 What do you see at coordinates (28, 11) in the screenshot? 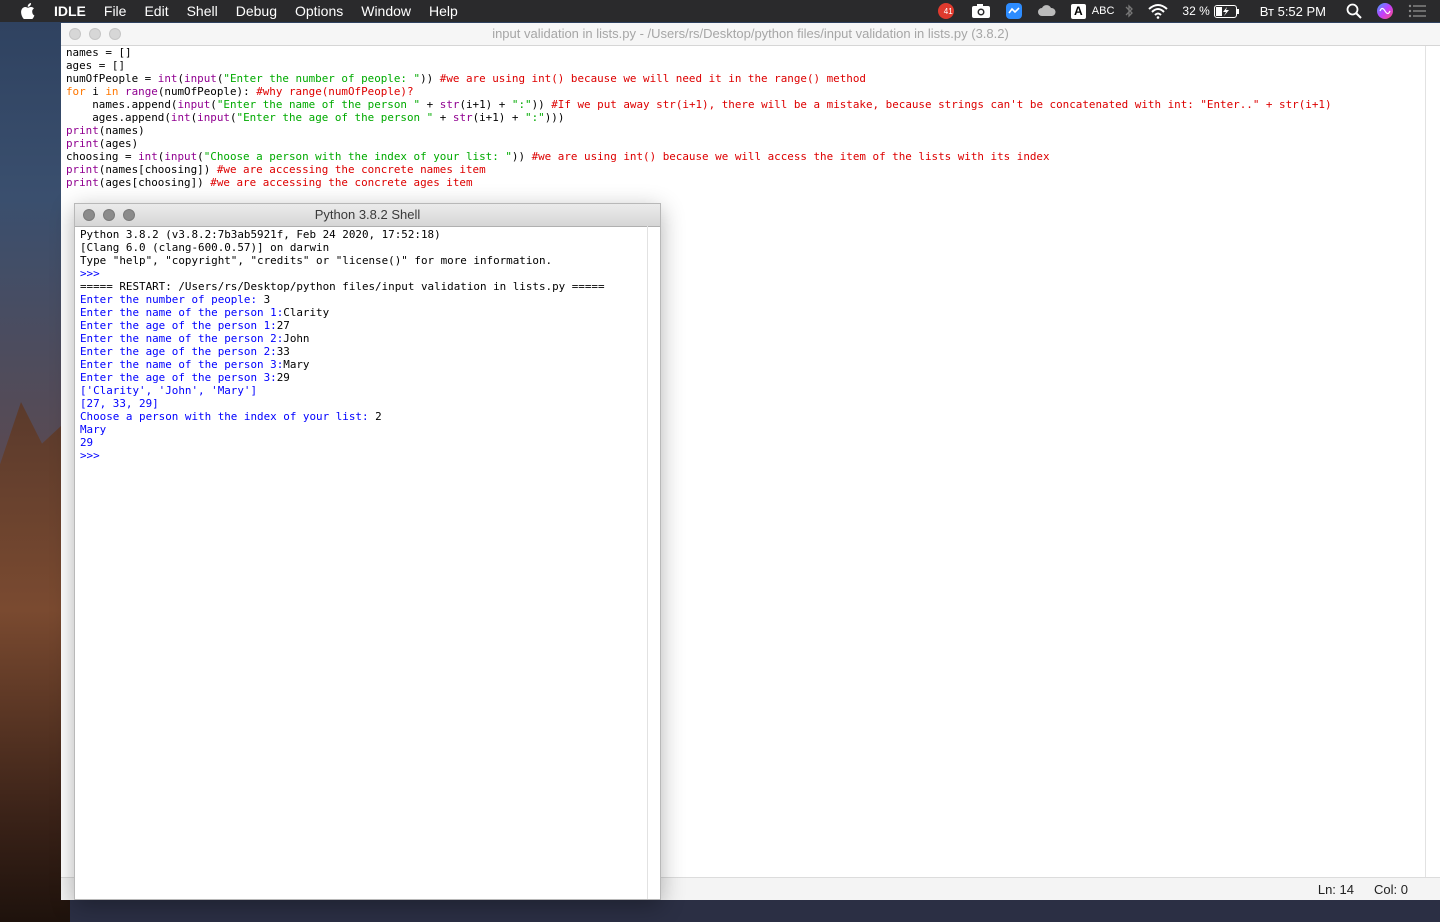
I see `apple-icon` at bounding box center [28, 11].